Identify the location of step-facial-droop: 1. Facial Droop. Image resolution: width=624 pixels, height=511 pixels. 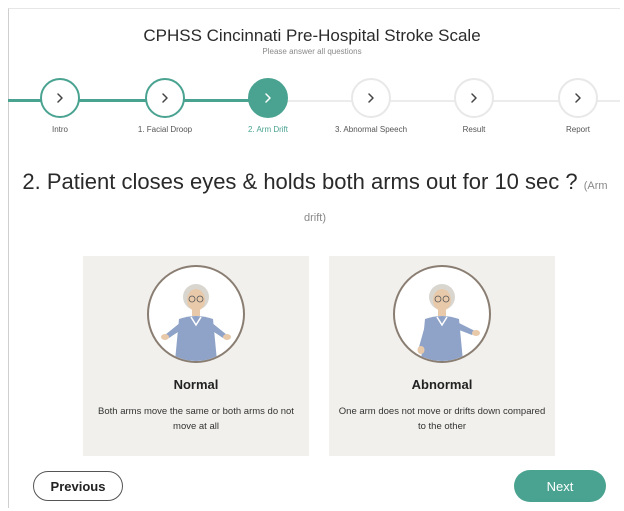
(165, 106).